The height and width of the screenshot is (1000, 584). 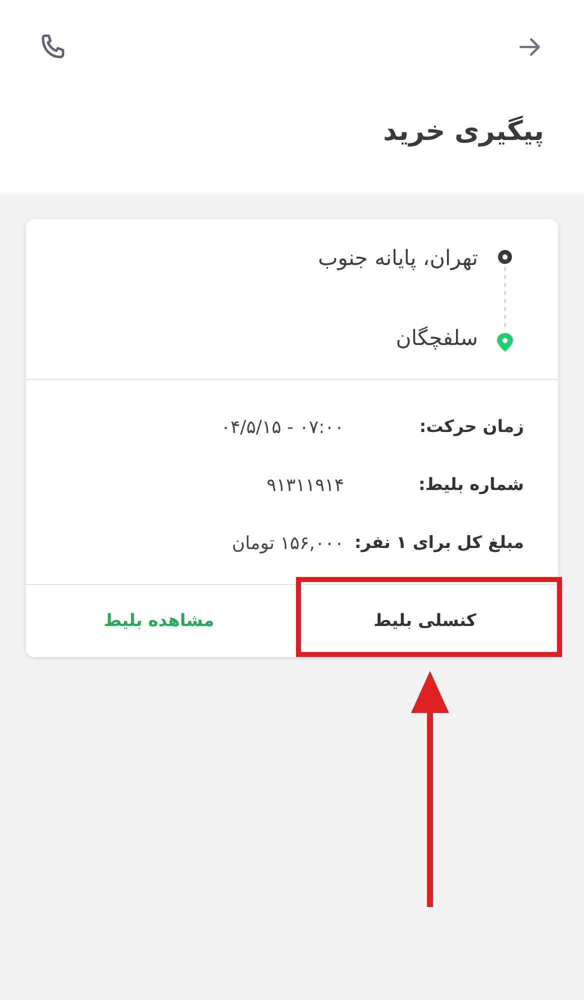 What do you see at coordinates (470, 485) in the screenshot?
I see `detail-label: شماره بلیط:` at bounding box center [470, 485].